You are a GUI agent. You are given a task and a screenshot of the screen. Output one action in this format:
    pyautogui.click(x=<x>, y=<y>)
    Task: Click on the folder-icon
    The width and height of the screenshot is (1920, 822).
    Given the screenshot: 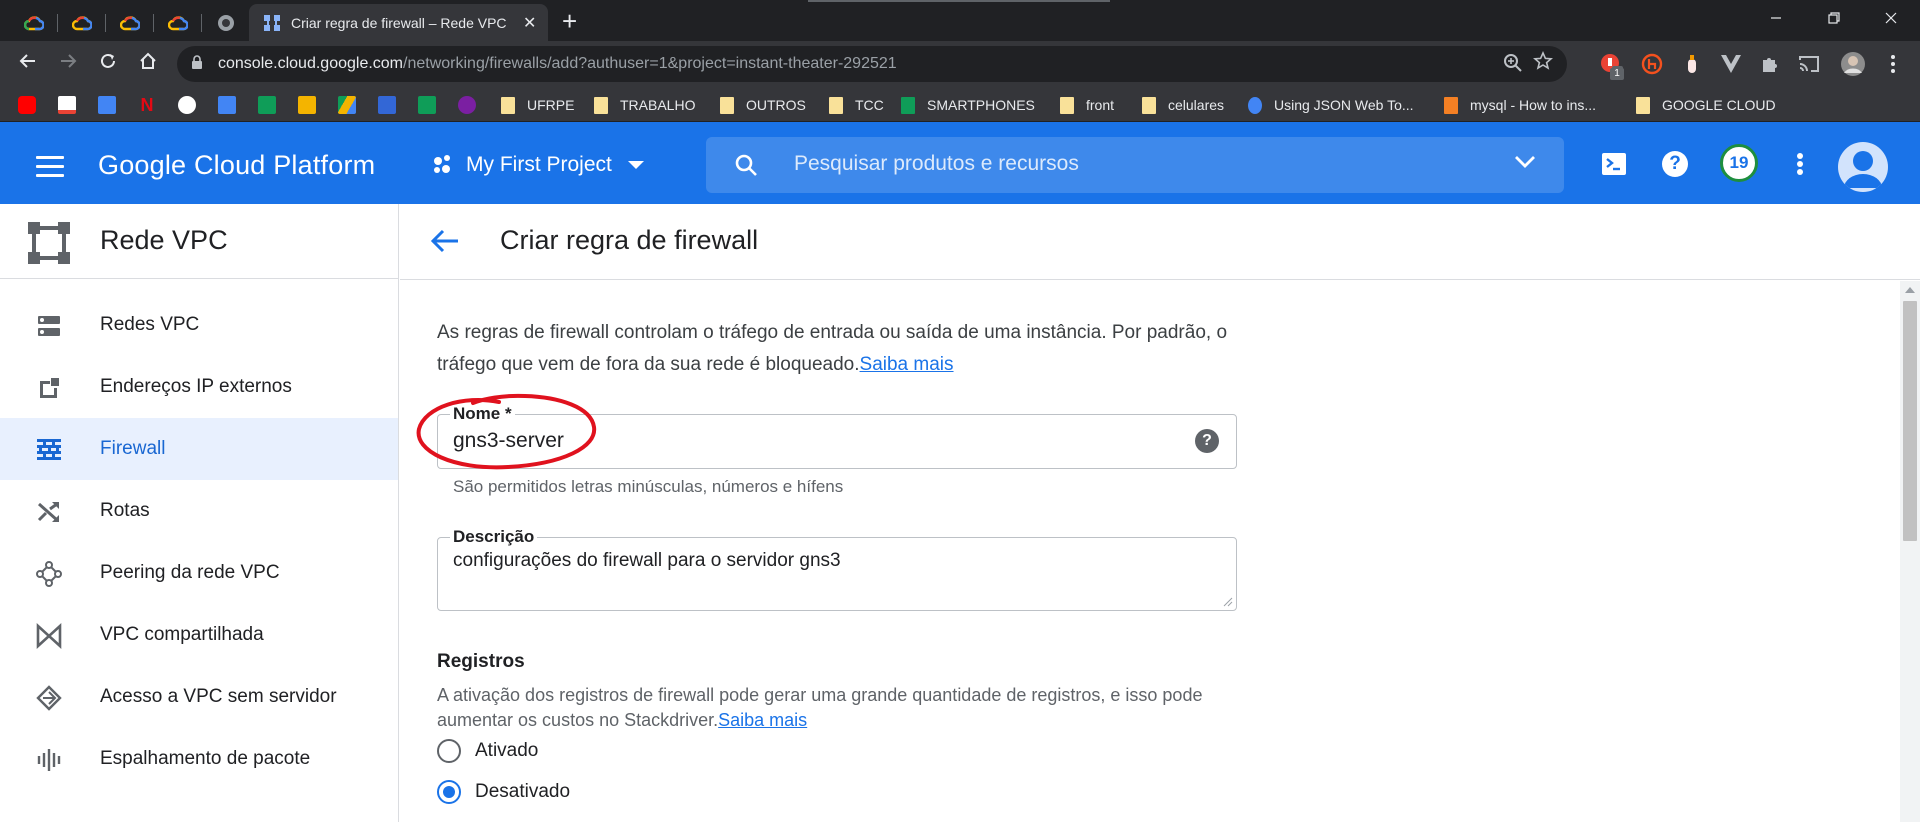 What is the action you would take?
    pyautogui.click(x=727, y=105)
    